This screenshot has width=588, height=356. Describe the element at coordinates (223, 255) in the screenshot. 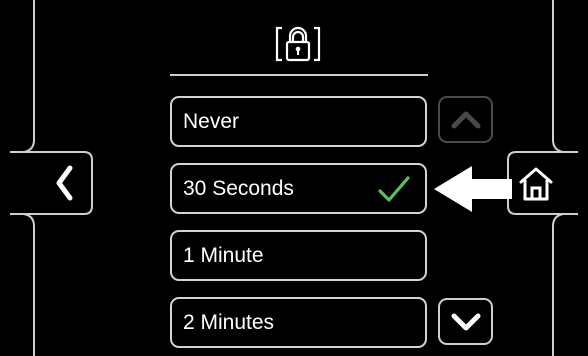

I see `option-label: 1 Minute` at that location.